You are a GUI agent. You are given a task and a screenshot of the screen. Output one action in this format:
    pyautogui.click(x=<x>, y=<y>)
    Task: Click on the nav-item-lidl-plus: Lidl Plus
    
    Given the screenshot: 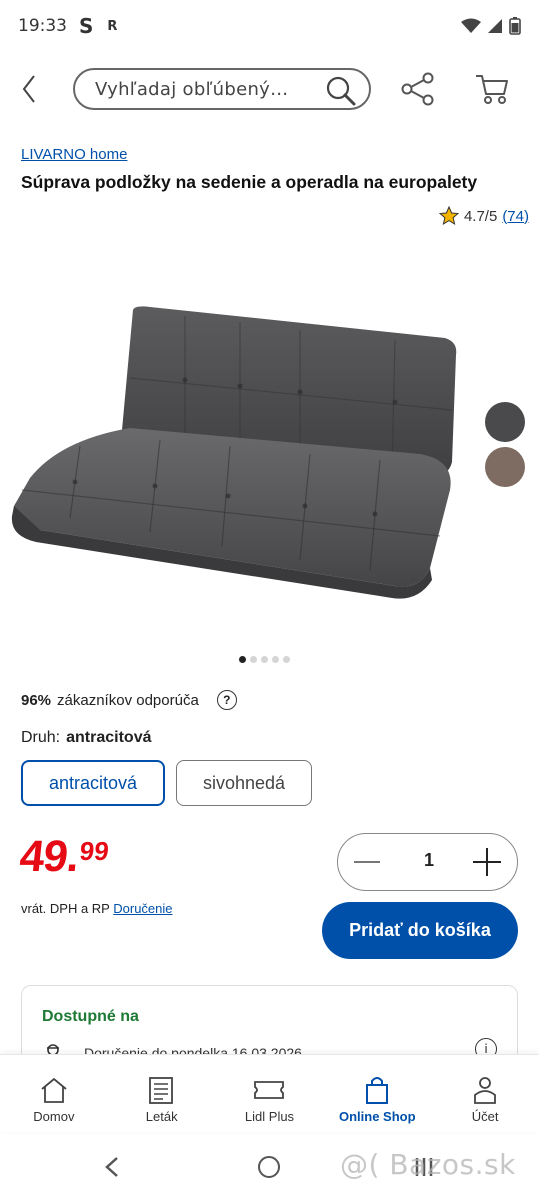 What is the action you would take?
    pyautogui.click(x=270, y=1093)
    